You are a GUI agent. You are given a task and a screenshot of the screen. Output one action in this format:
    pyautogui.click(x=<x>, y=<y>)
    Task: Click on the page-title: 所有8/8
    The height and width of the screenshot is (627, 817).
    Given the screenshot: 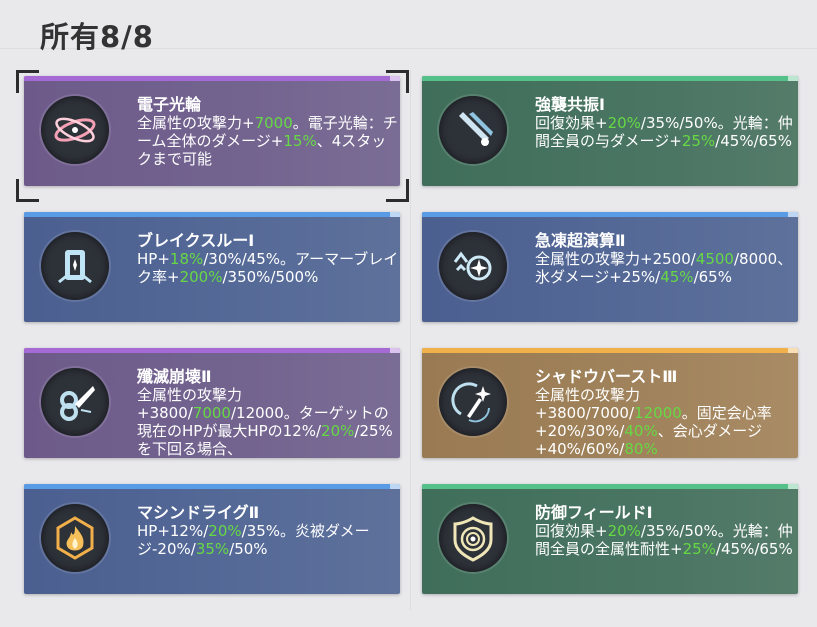 What is the action you would take?
    pyautogui.click(x=97, y=37)
    